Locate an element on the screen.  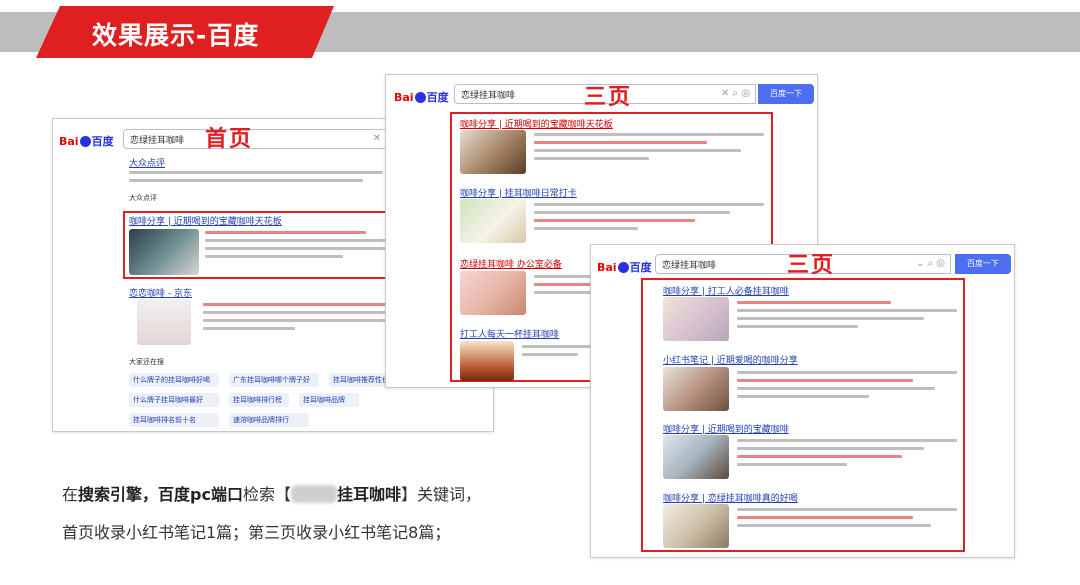
caption-line-1: 在搜索引擎，百度pc端口检索【 挂耳咖啡】关键词， is located at coordinates (272, 494).